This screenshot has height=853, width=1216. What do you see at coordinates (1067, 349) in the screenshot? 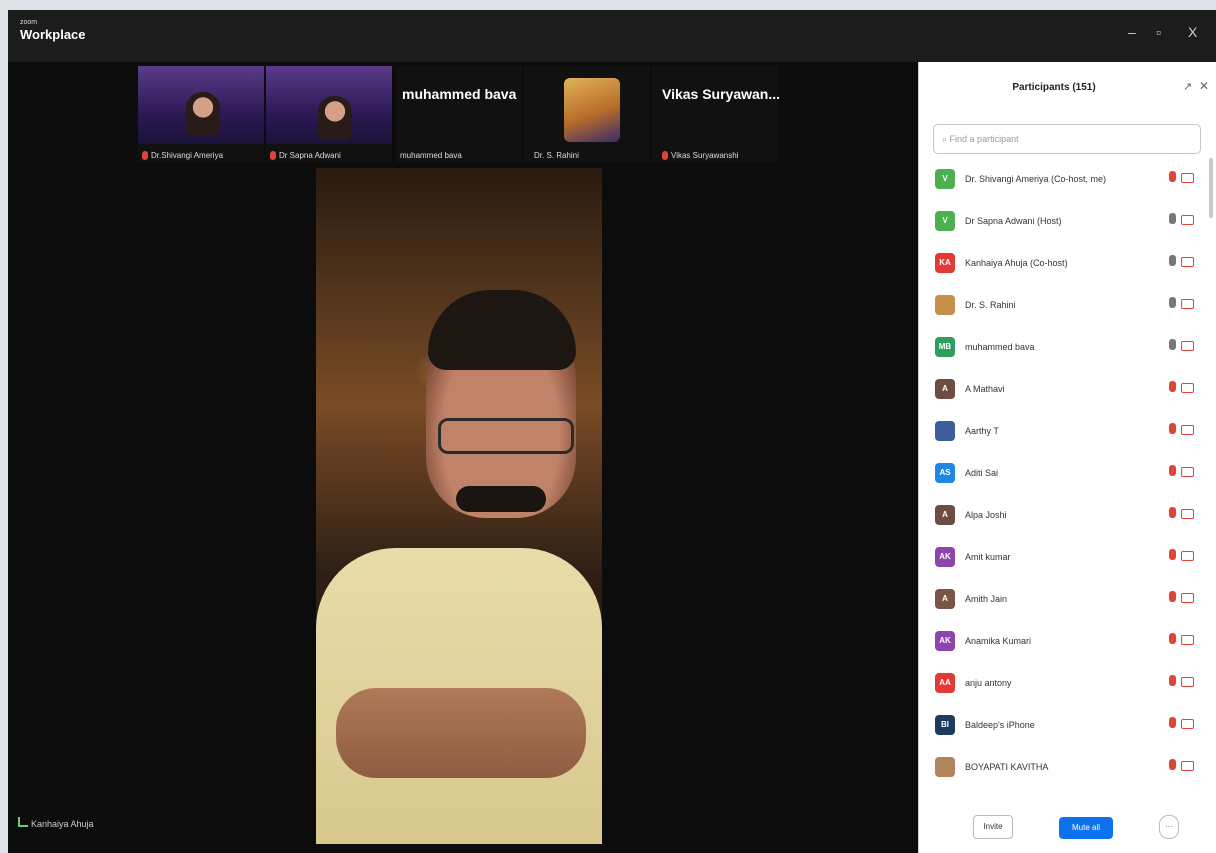
I see `participant-row: MB muhammed bava` at bounding box center [1067, 349].